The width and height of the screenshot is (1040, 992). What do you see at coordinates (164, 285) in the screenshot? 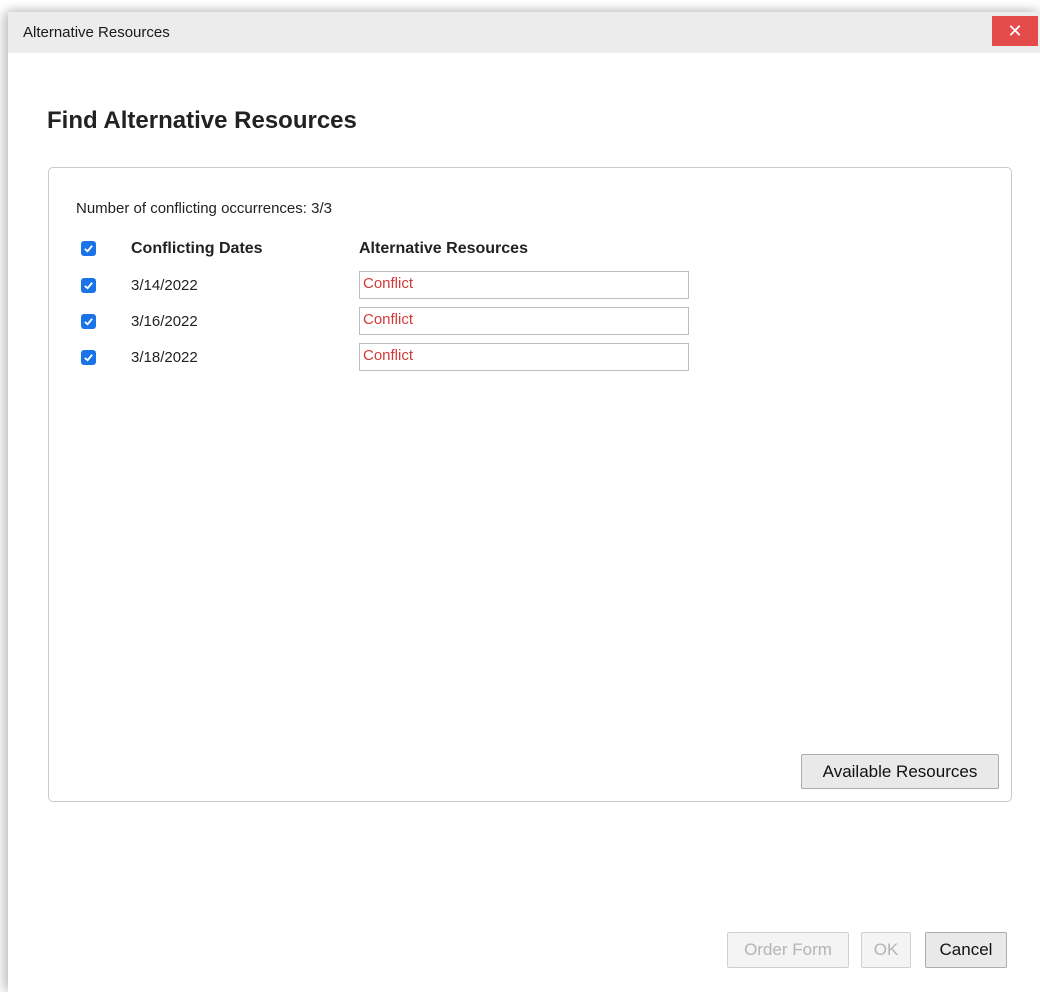
I see `conflict-date: 3/14/2022` at bounding box center [164, 285].